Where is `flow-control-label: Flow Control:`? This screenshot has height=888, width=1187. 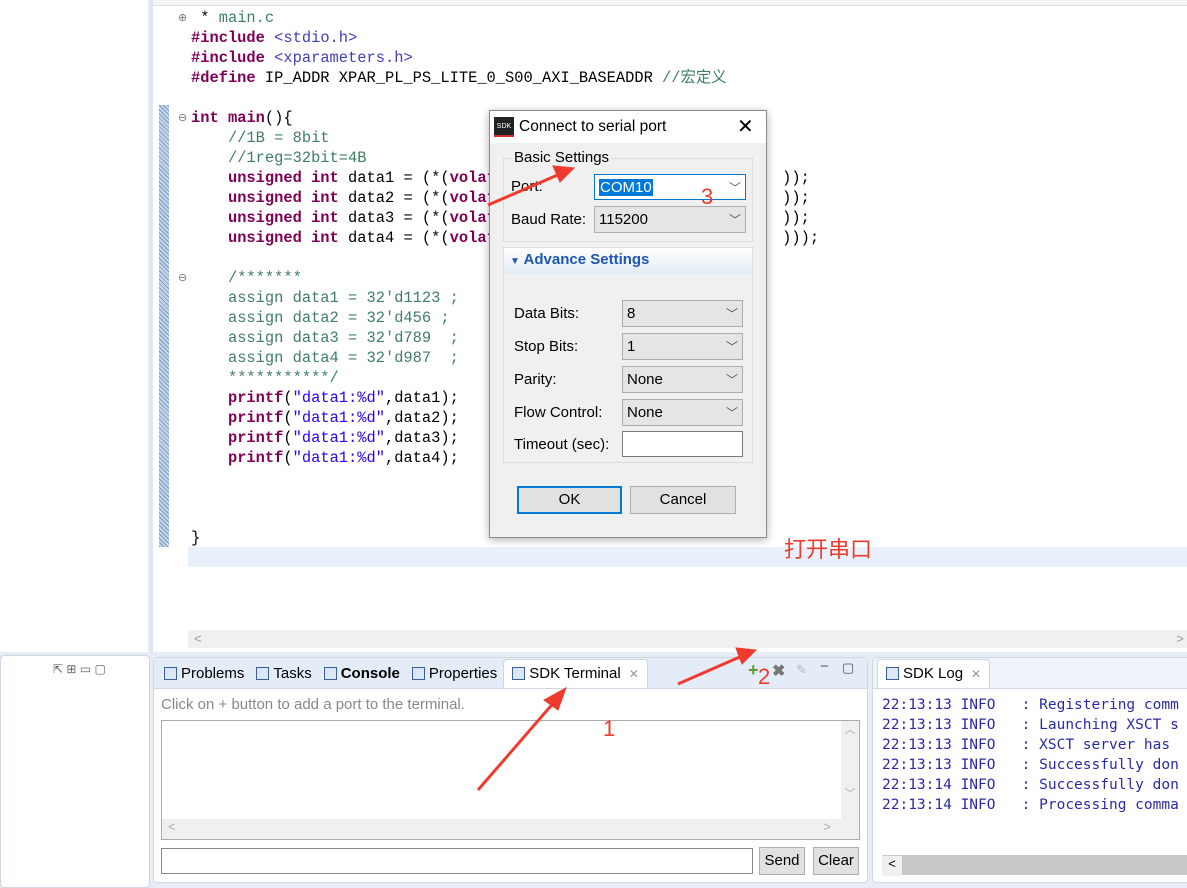 flow-control-label: Flow Control: is located at coordinates (558, 412).